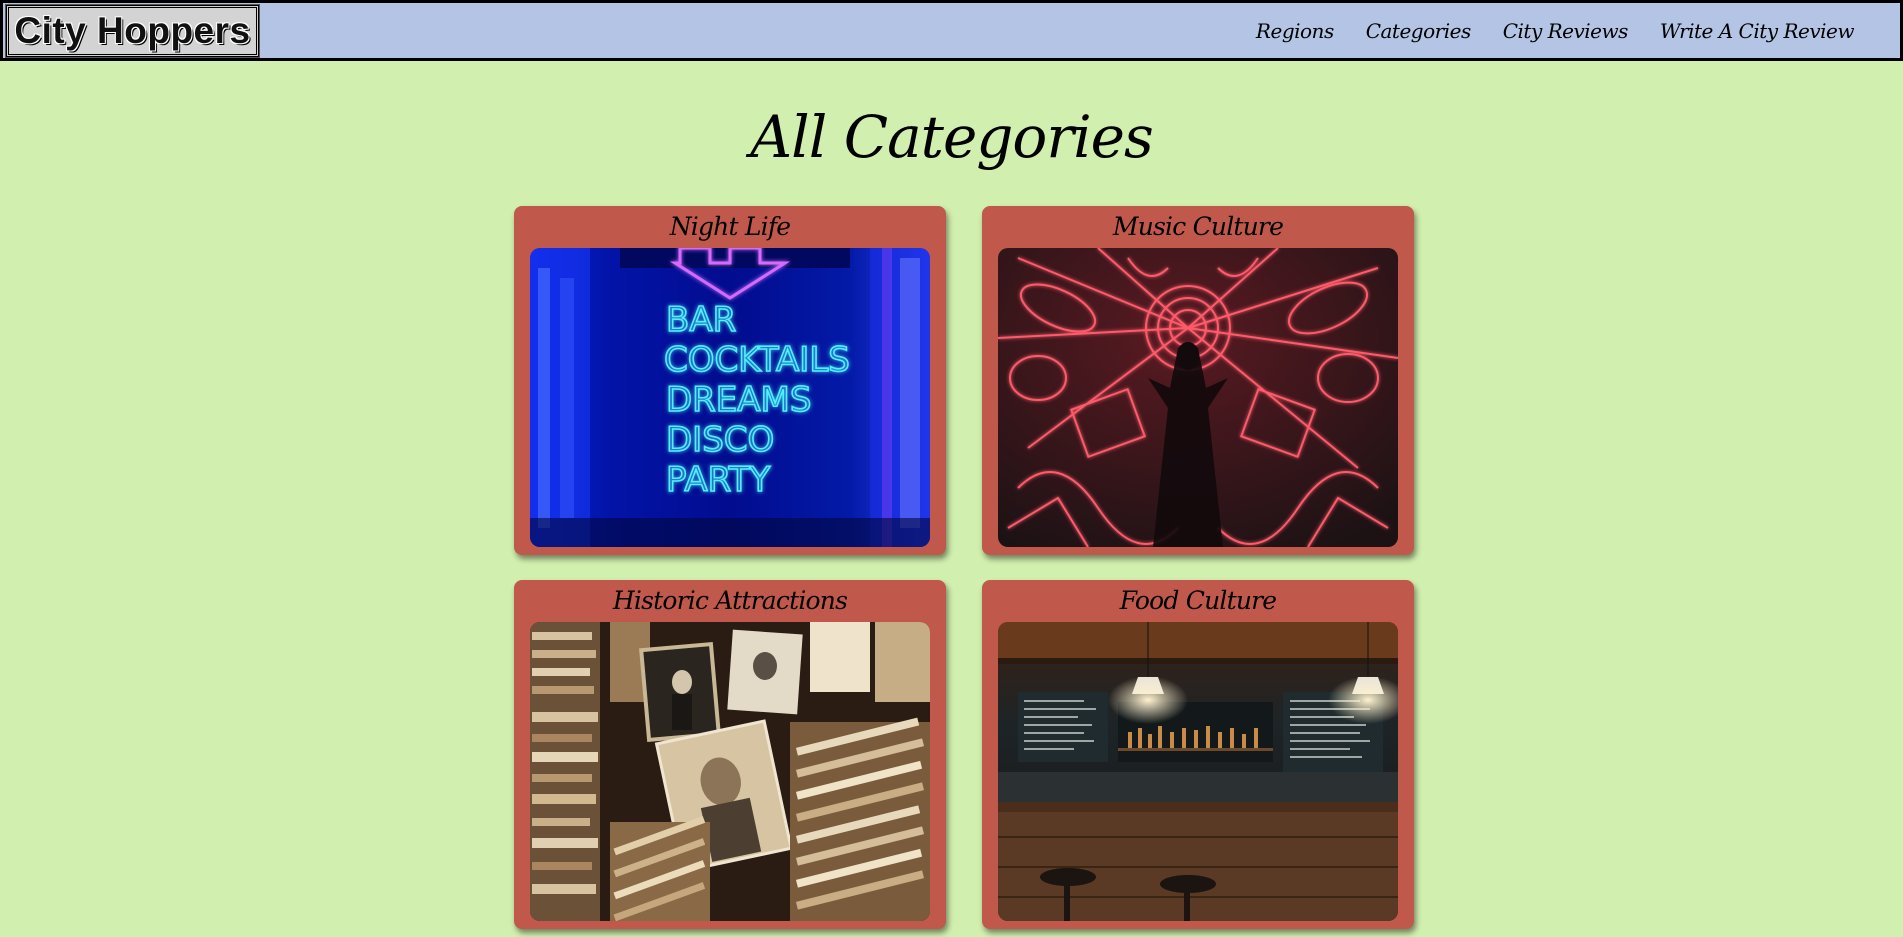  What do you see at coordinates (1419, 31) in the screenshot?
I see `nav-link-categories: Categories` at bounding box center [1419, 31].